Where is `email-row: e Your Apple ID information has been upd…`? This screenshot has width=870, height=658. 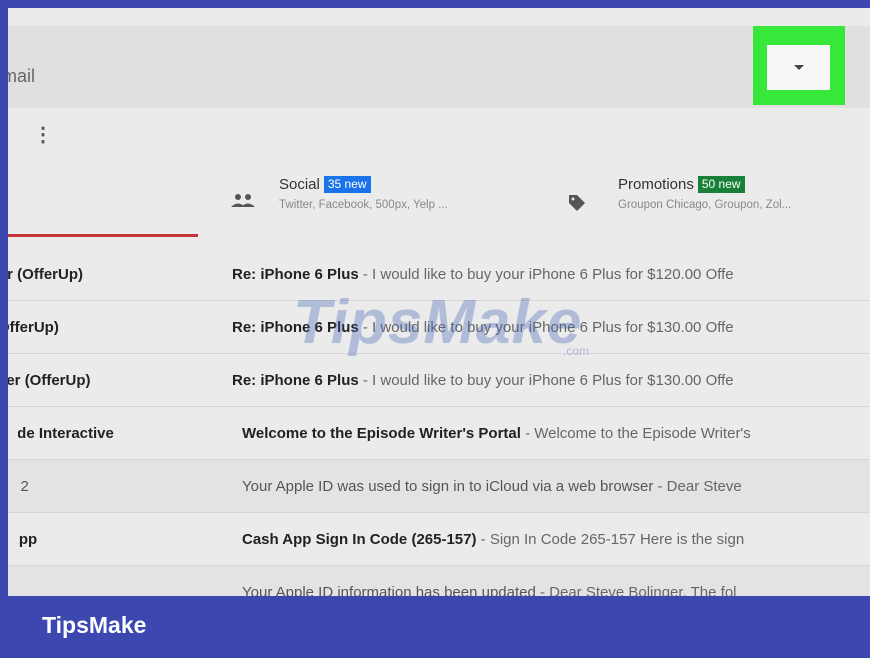
email-row: e Your Apple ID information has been upd… is located at coordinates (439, 581).